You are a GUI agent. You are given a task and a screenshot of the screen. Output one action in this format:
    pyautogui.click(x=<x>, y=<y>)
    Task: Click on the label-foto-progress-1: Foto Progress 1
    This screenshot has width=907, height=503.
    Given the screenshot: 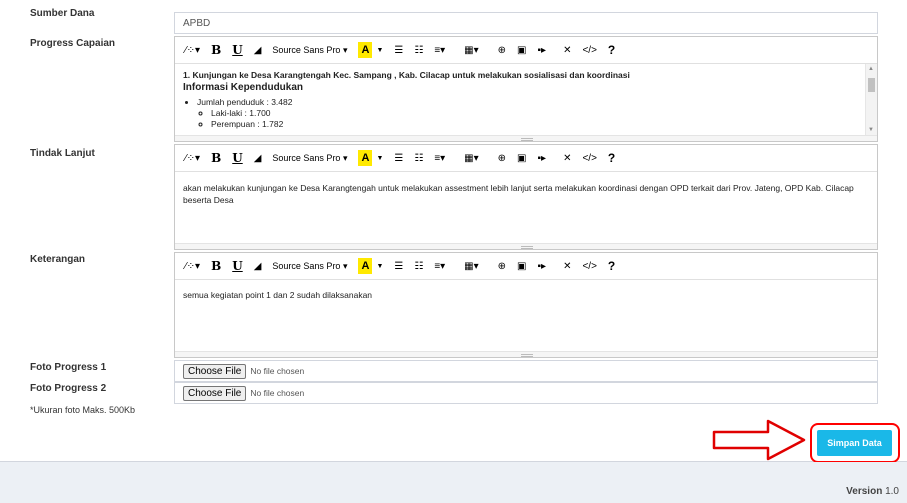 What is the action you would take?
    pyautogui.click(x=68, y=367)
    